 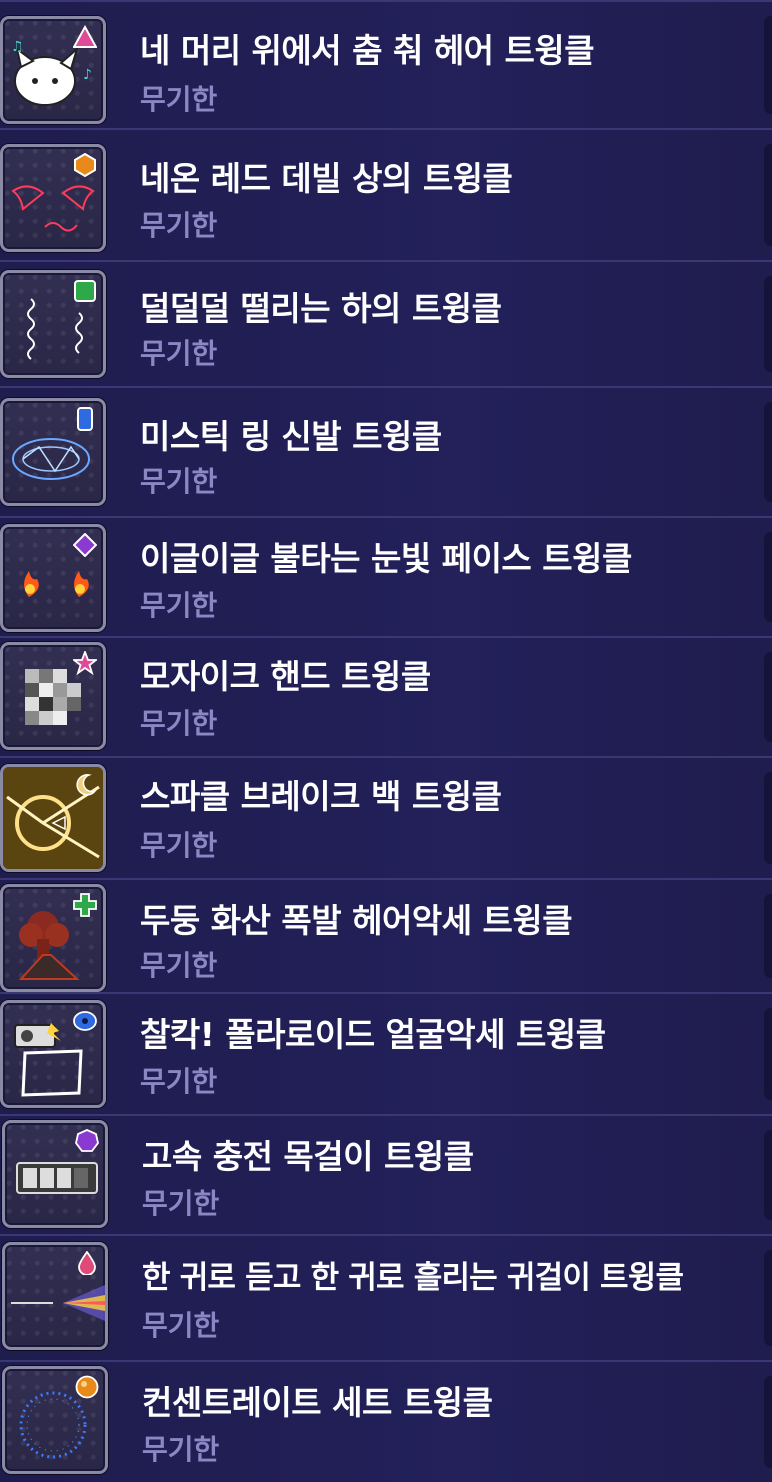 I want to click on list-item: 컨센트레이트 세트 트윙클 무기한, so click(x=386, y=1421).